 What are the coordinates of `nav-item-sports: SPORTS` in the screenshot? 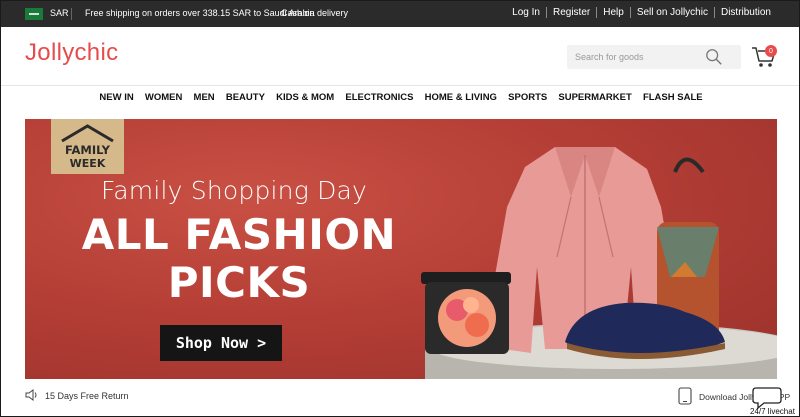 It's located at (528, 97).